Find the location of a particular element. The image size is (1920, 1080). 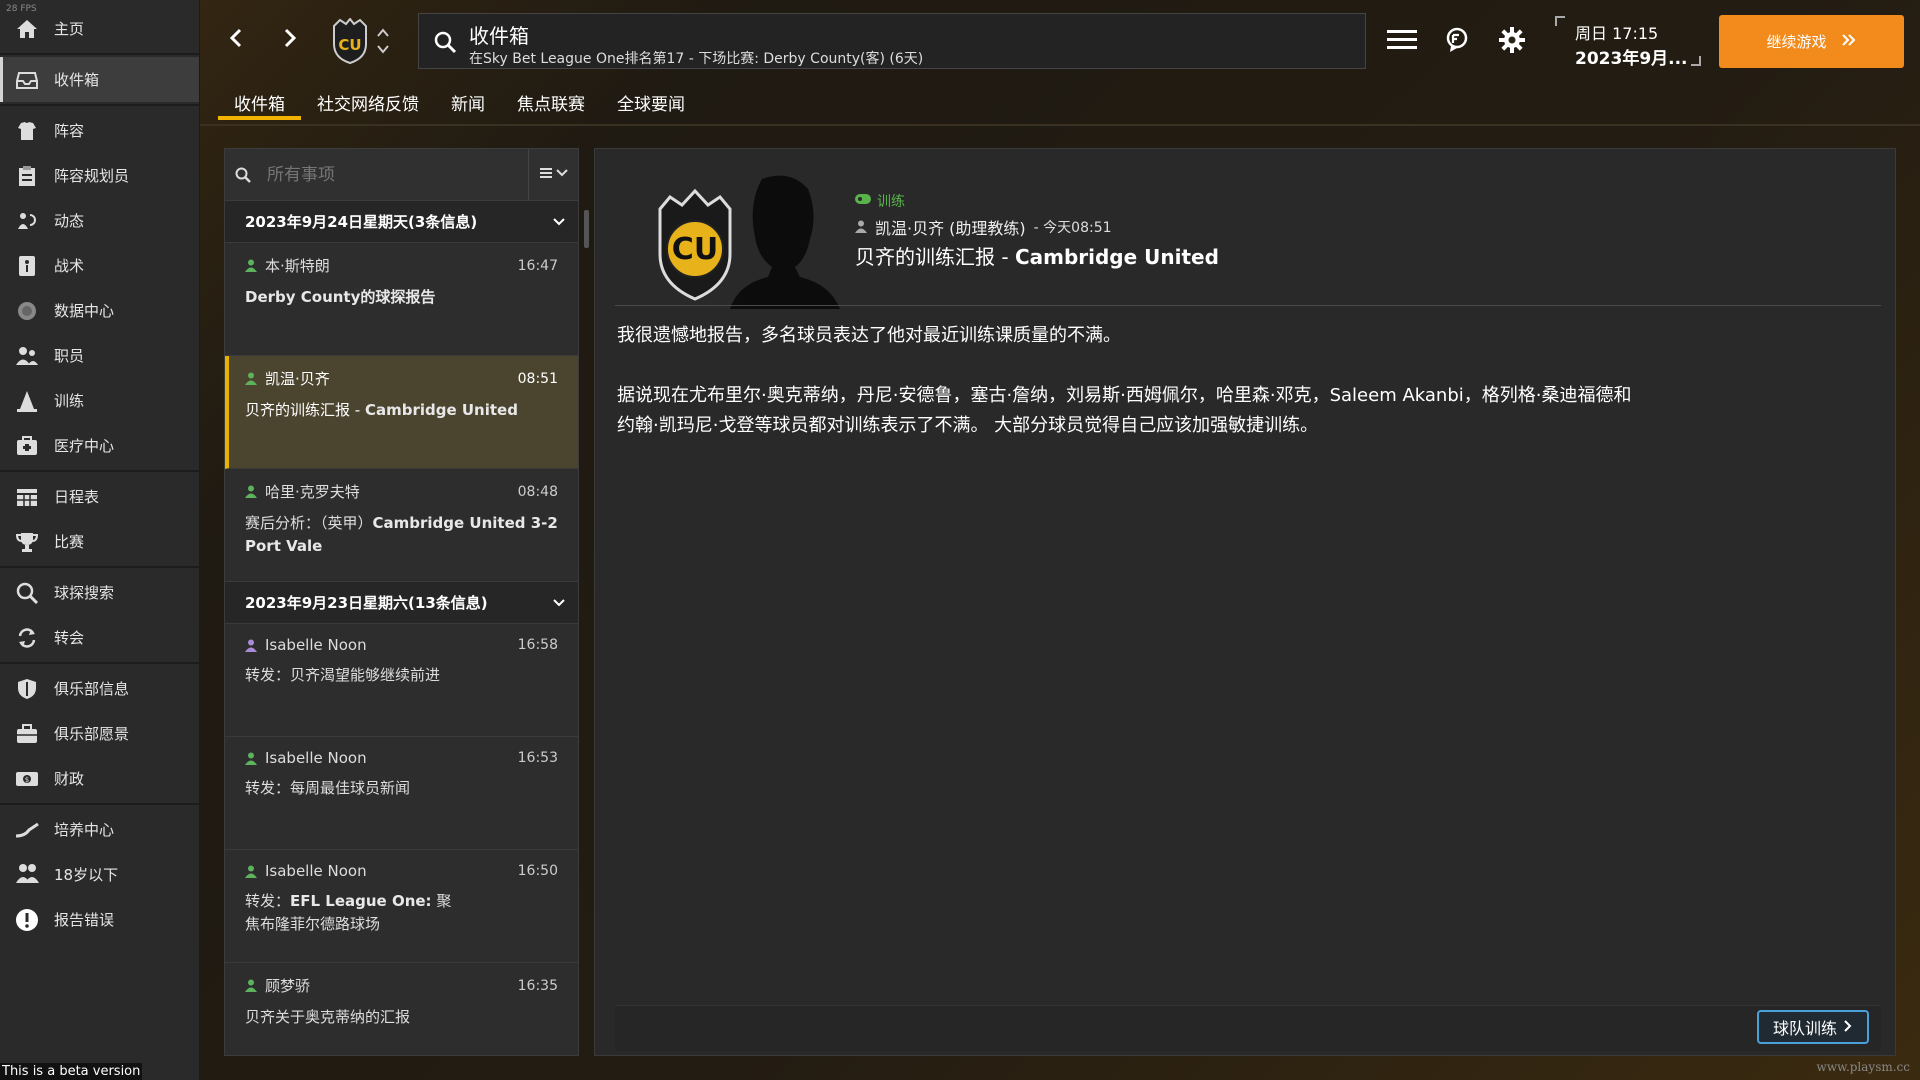

message-paragraph: 我很遗憾地报告，多名球员表达了他对最近训练课质量的不满。 is located at coordinates (869, 335).